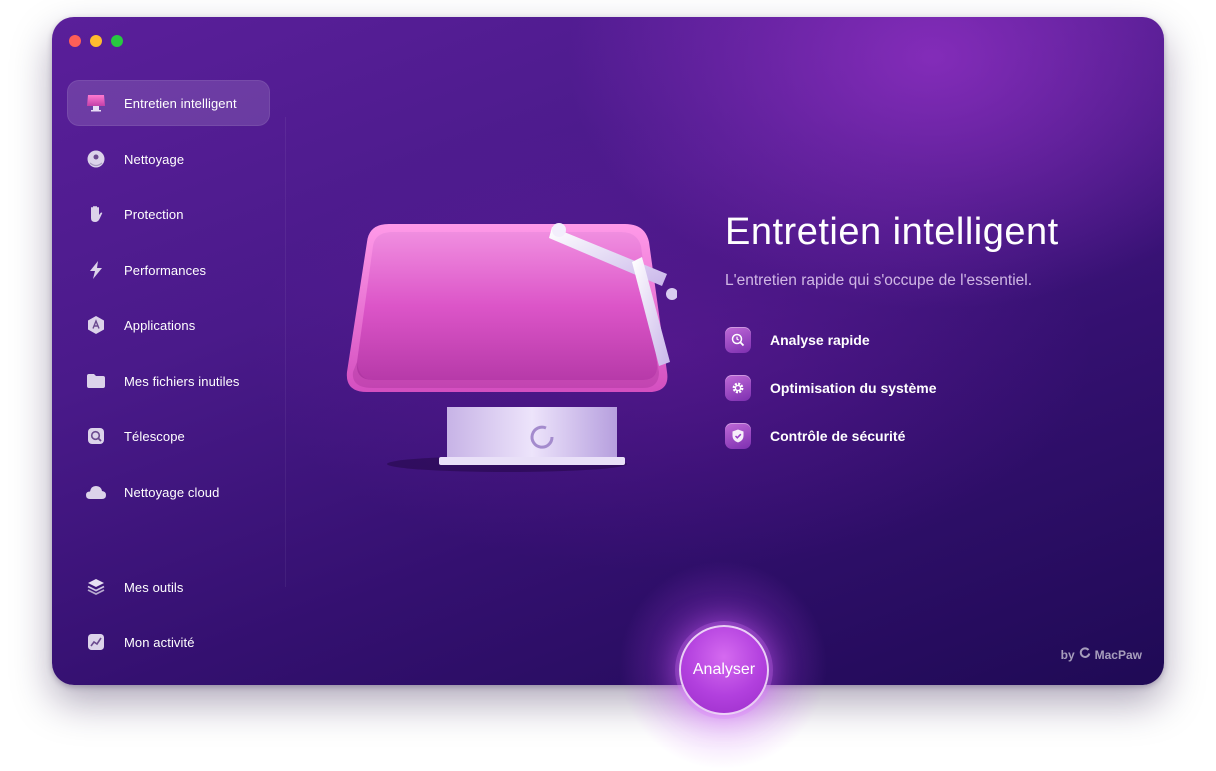 The width and height of the screenshot is (1216, 771). I want to click on sidebar-item-label: Protection, so click(154, 214).